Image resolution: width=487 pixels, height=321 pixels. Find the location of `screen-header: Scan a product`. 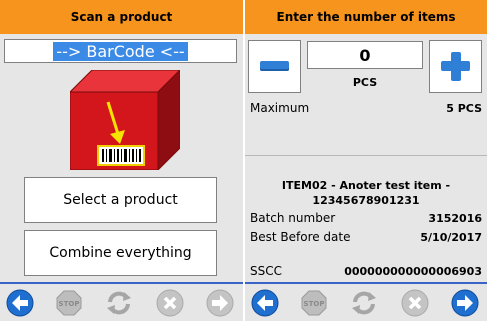

screen-header: Scan a product is located at coordinates (121, 17).